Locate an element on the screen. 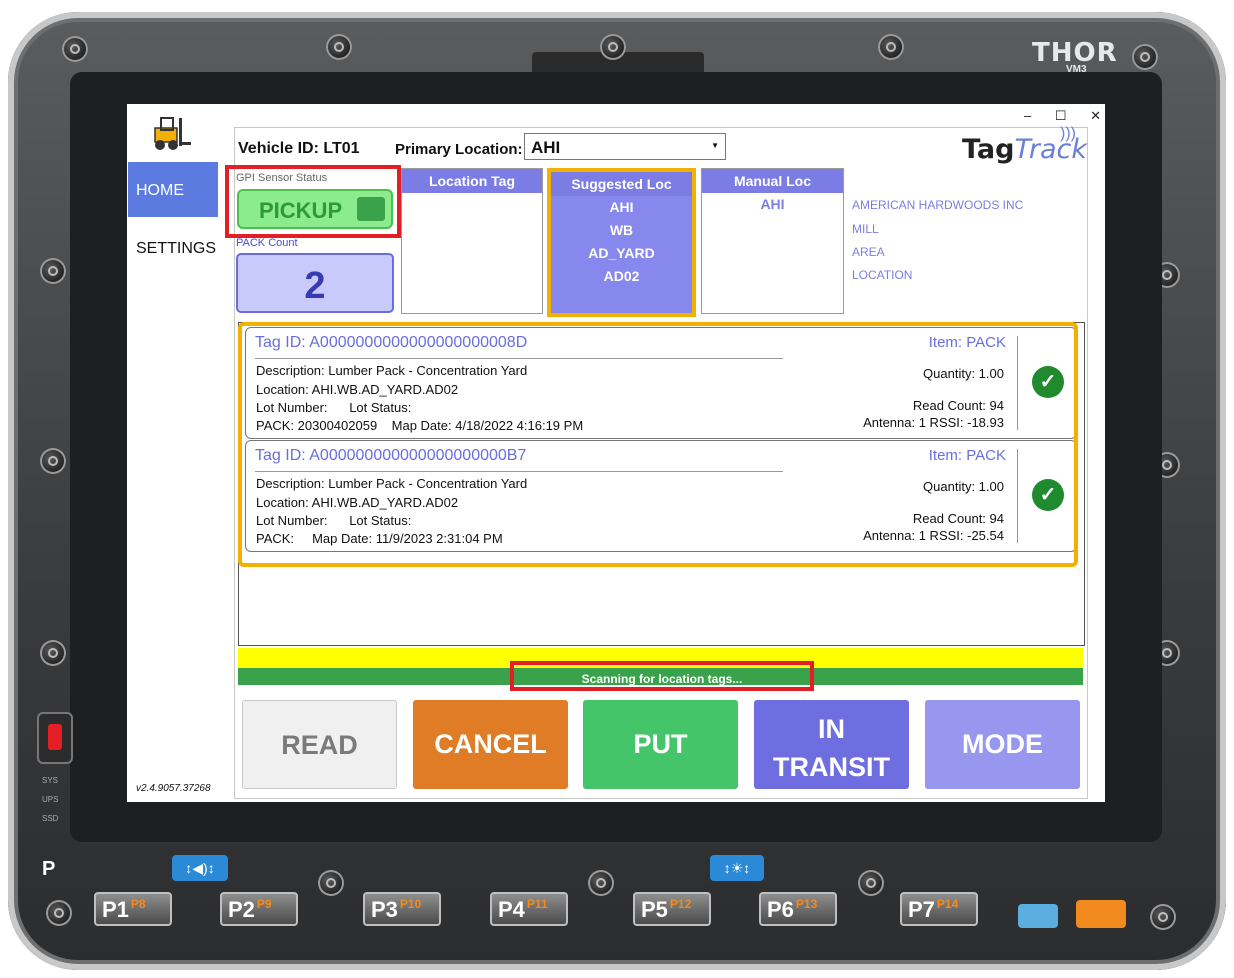 Image resolution: width=1234 pixels, height=978 pixels. orange-key is located at coordinates (1101, 914).